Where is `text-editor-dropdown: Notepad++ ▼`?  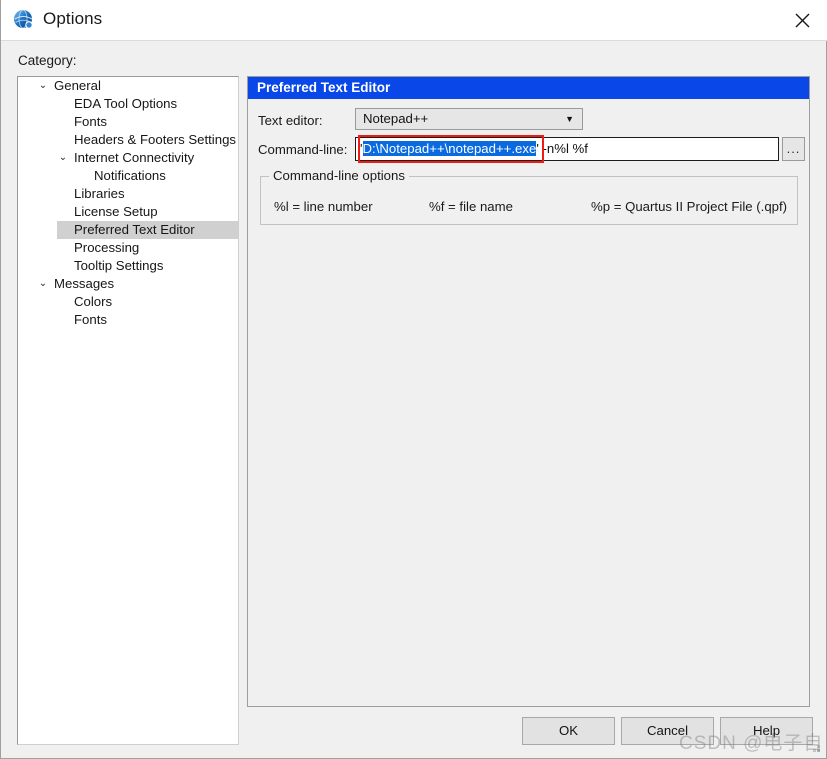 text-editor-dropdown: Notepad++ ▼ is located at coordinates (469, 119).